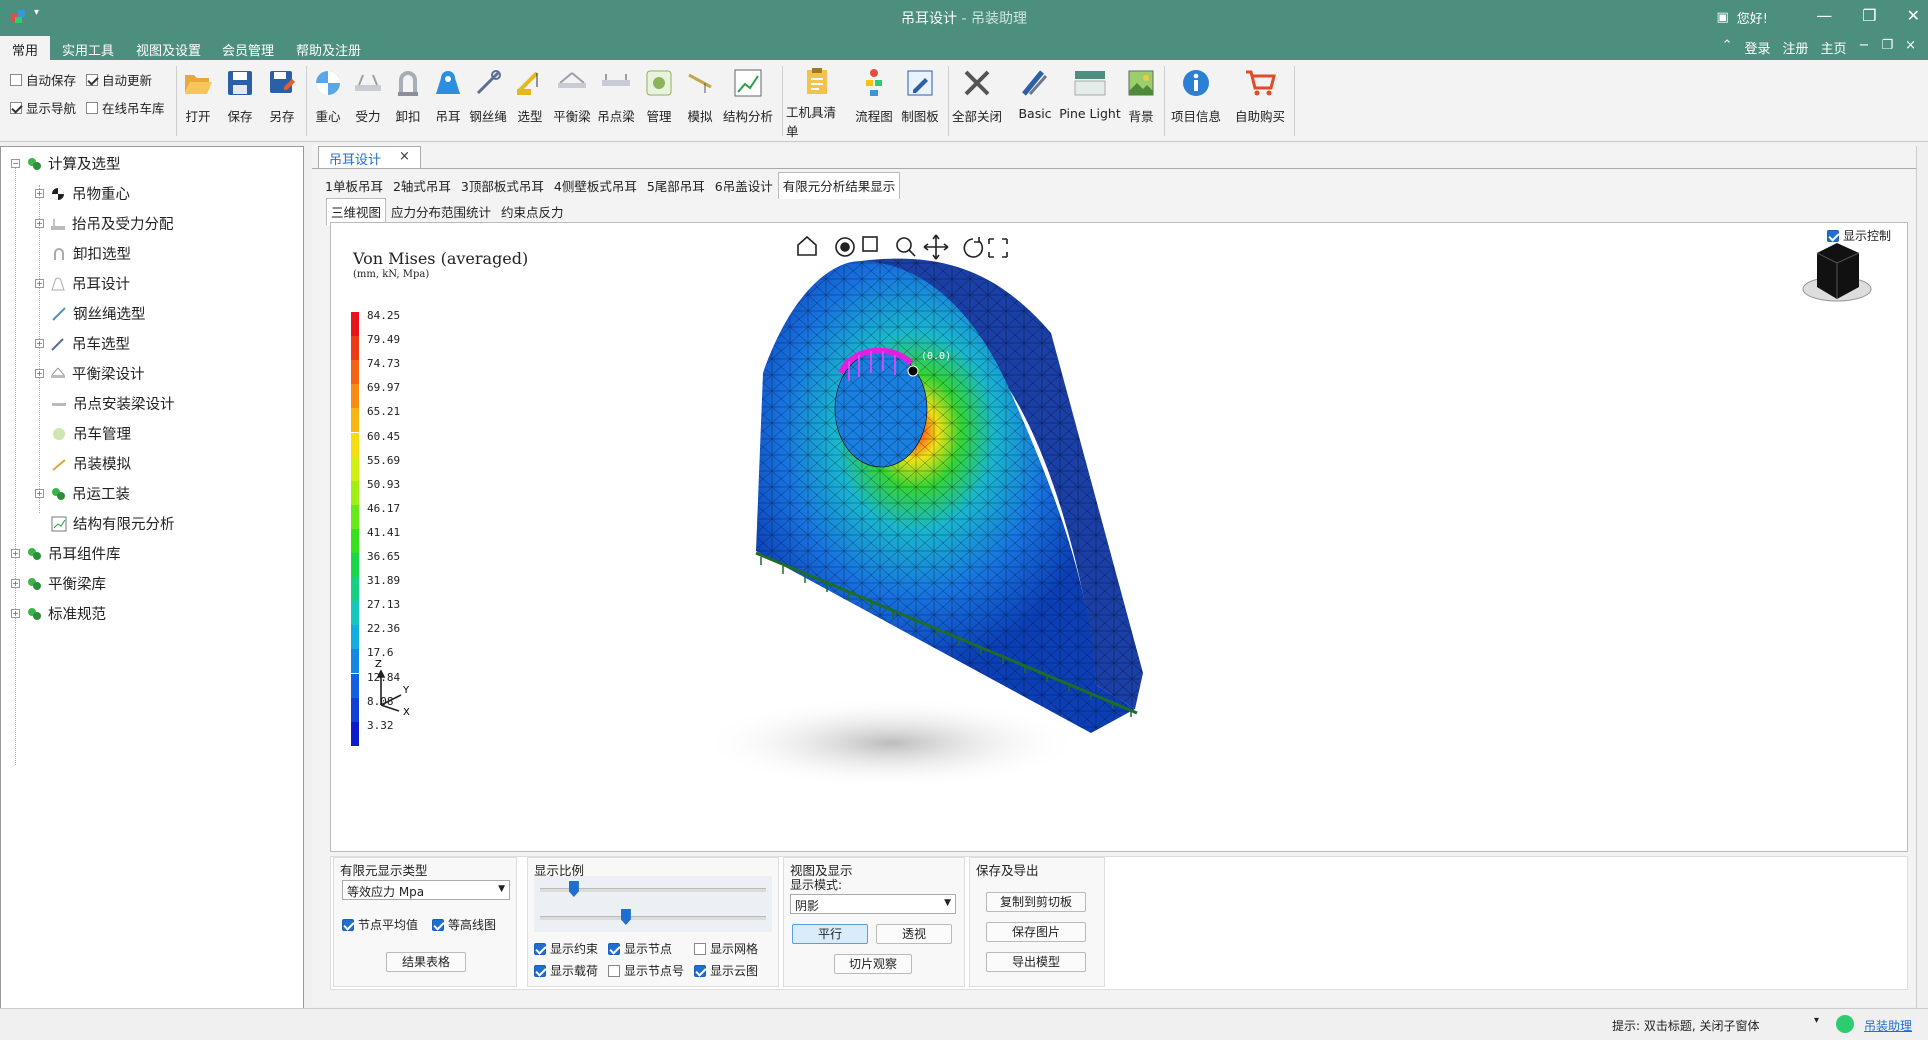 This screenshot has height=1040, width=1928. Describe the element at coordinates (1888, 1025) in the screenshot. I see `app-link: 吊装助理` at that location.